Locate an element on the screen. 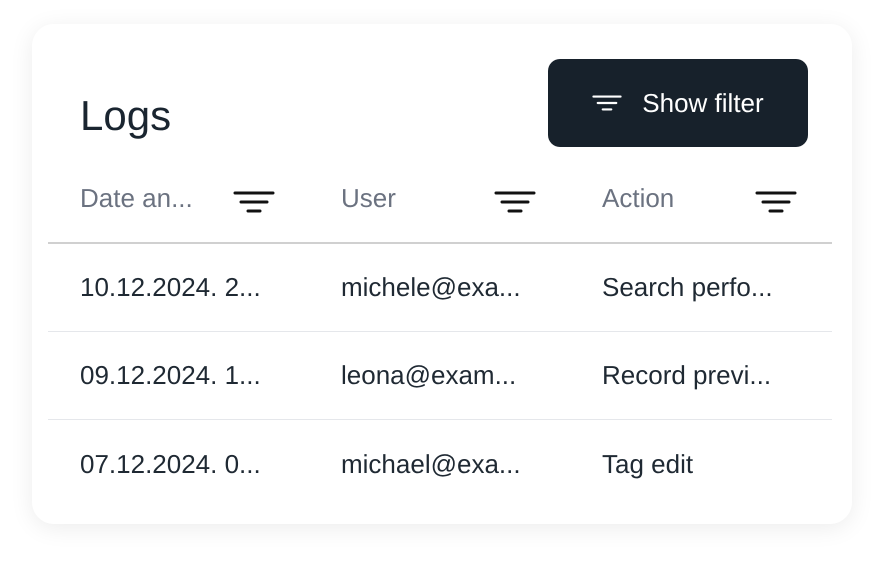 The image size is (884, 564). show-filter-button: Show filter is located at coordinates (678, 103).